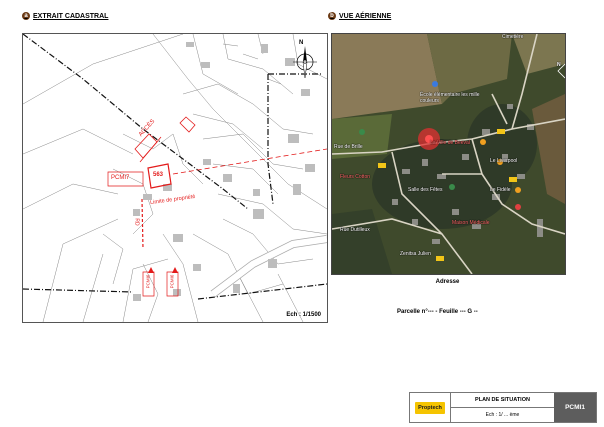 This screenshot has width=604, height=427. I want to click on rue-bottom-label: Rue Dutilleux, so click(355, 230).